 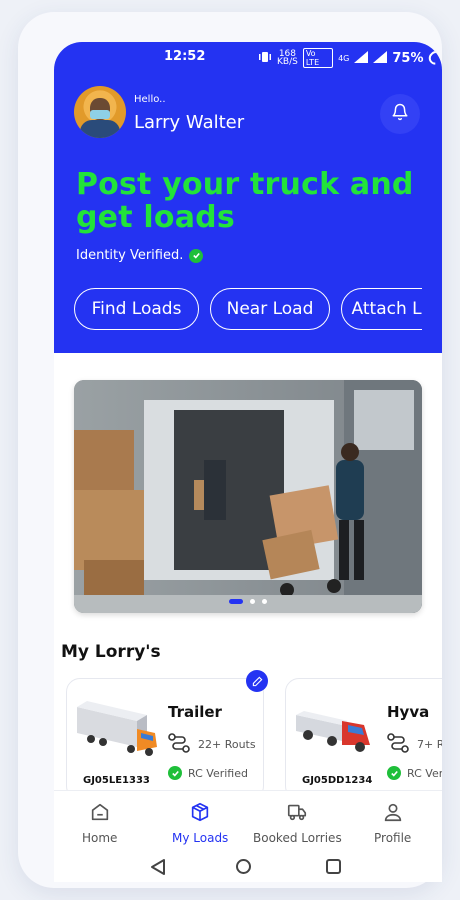 I want to click on section-title-my-lorries: My Lorry's, so click(x=111, y=652).